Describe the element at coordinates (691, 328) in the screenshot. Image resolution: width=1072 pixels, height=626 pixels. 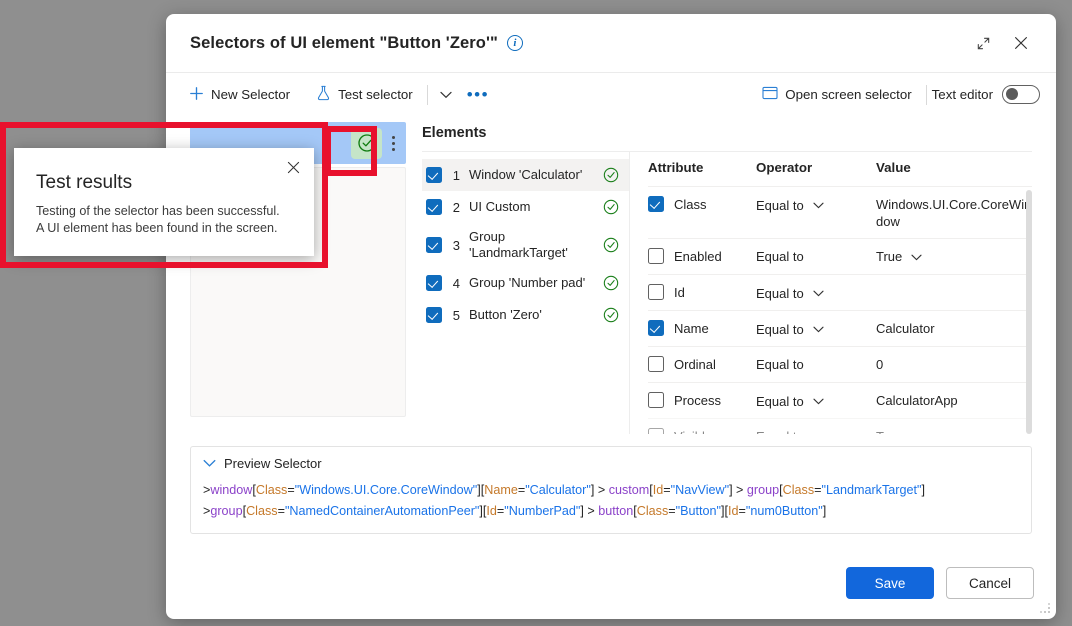
I see `attribute-name: Name` at that location.